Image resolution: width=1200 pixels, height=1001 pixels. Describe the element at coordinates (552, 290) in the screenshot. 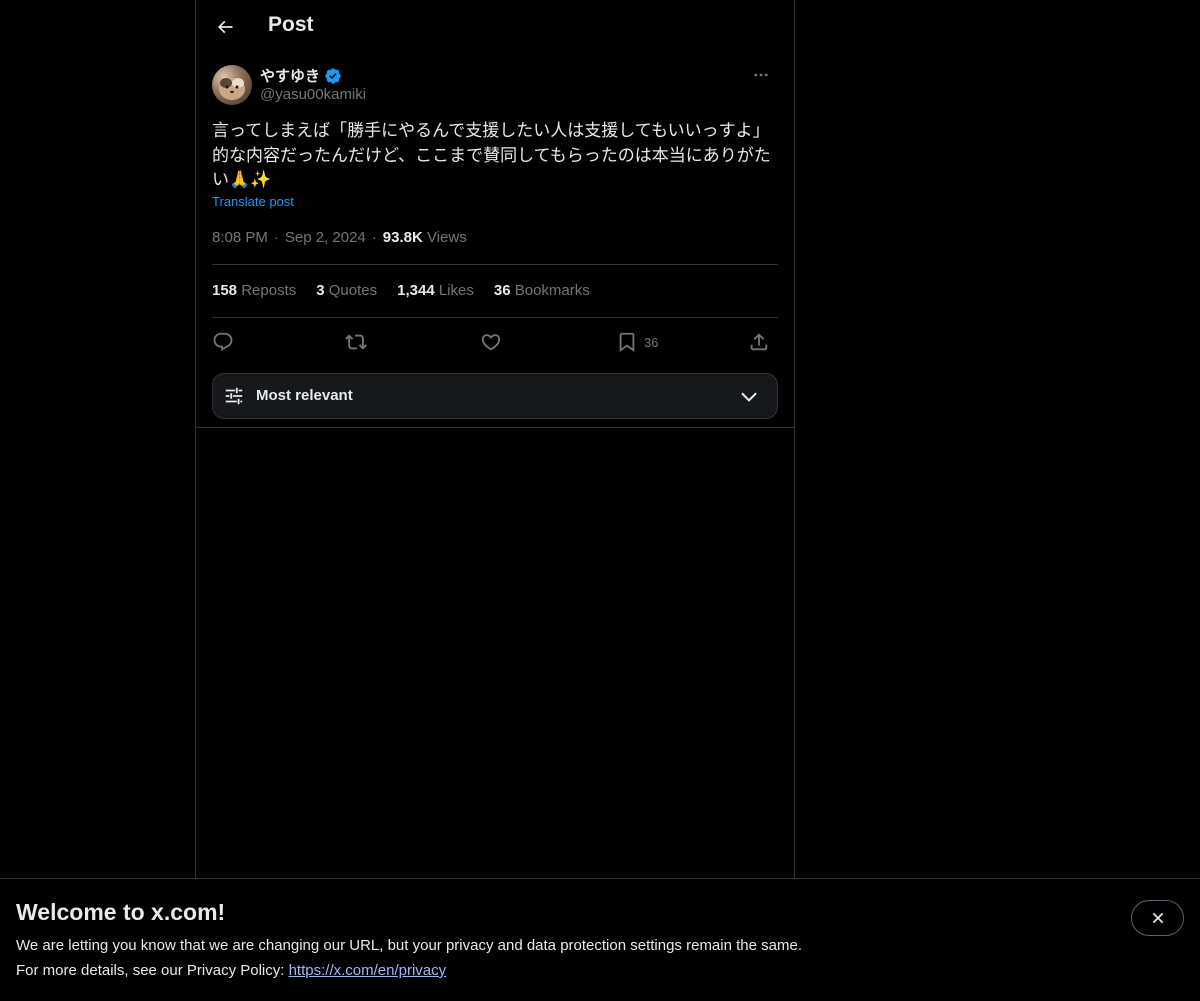

I see `bookmarks-label: Bookmarks` at that location.